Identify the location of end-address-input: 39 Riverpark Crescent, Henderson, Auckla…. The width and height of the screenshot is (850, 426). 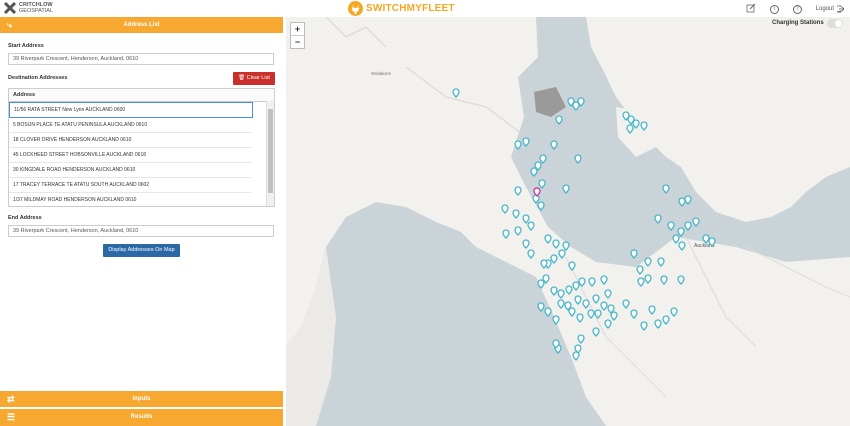
(141, 231).